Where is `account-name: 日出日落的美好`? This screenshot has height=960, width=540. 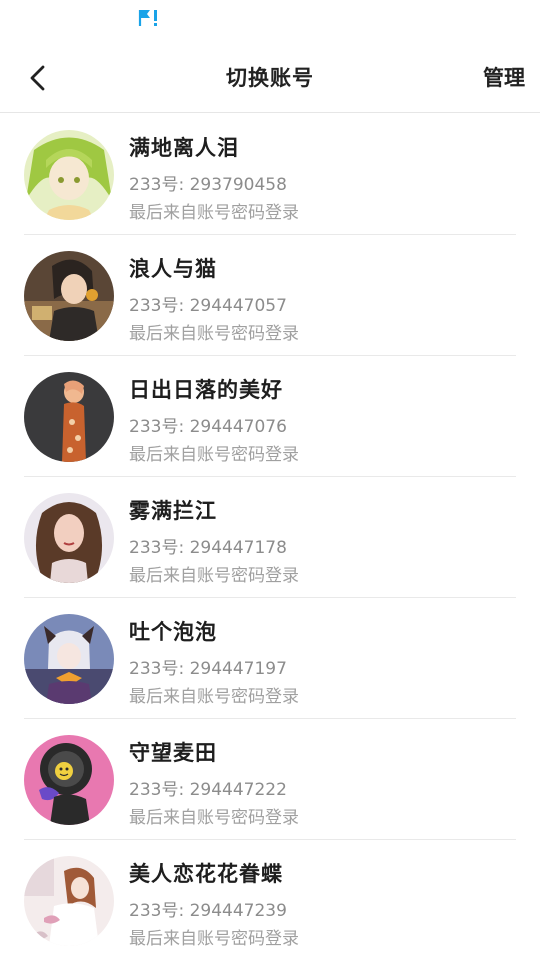 account-name: 日出日落的美好 is located at coordinates (206, 390).